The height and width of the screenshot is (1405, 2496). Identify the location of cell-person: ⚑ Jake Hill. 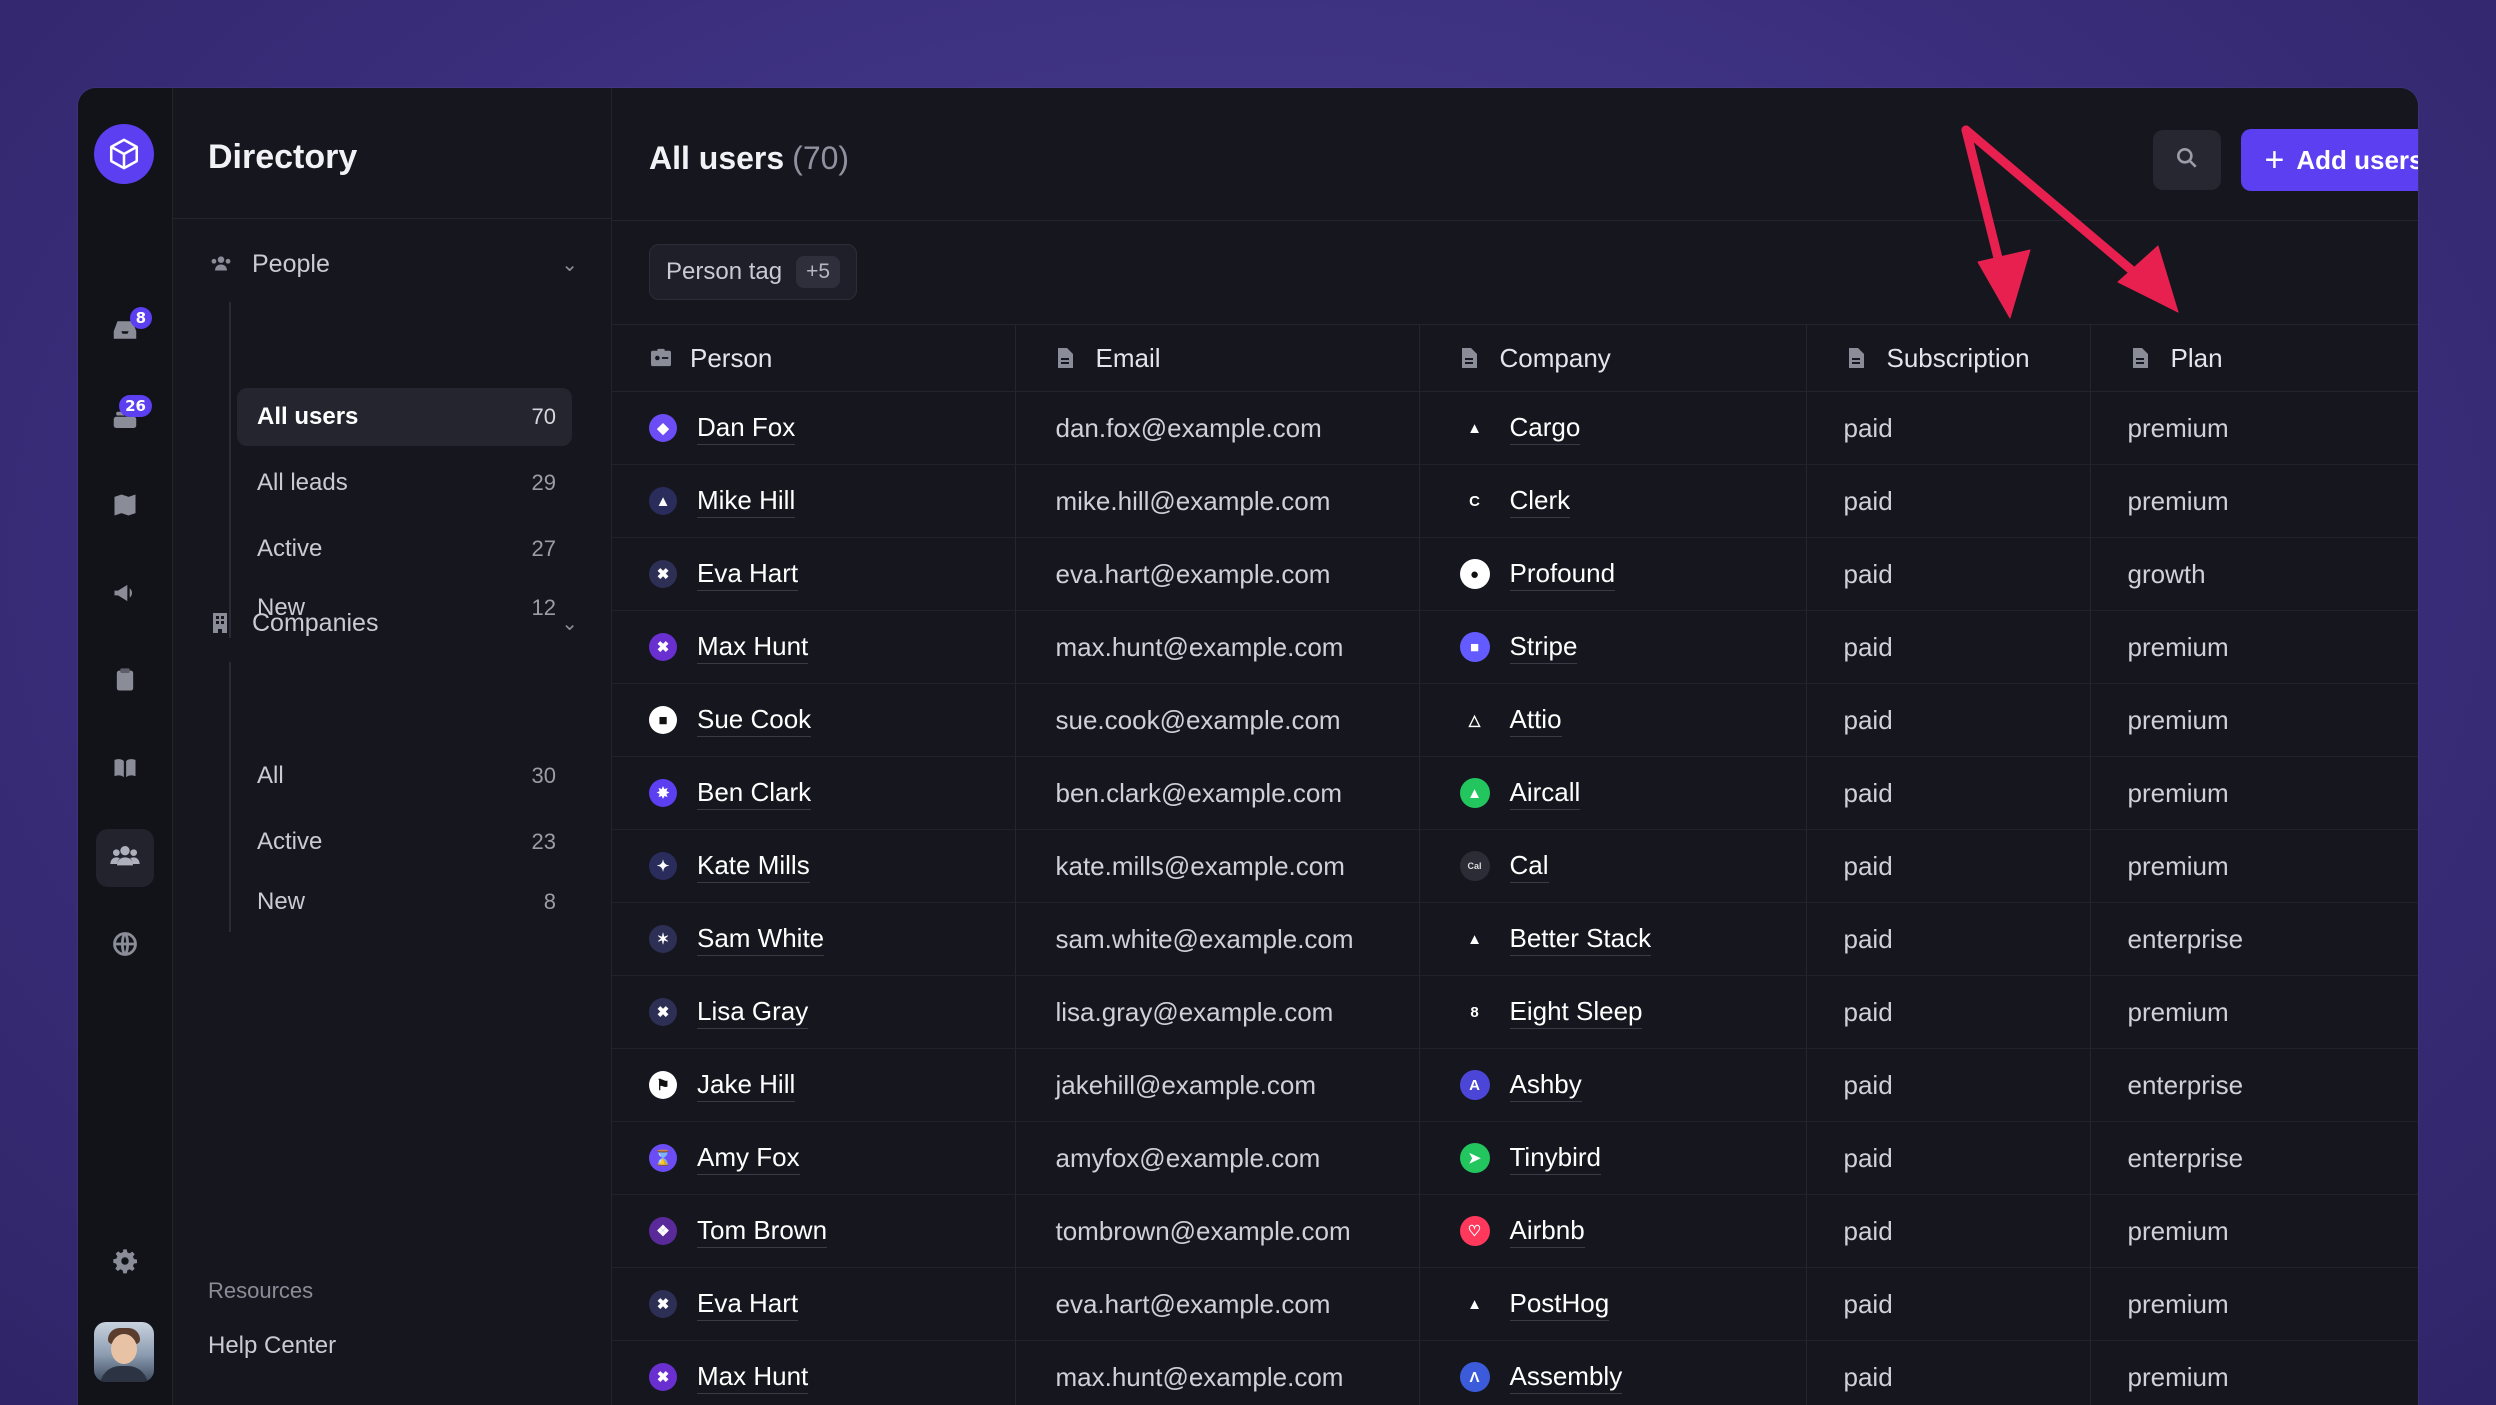
(814, 1085).